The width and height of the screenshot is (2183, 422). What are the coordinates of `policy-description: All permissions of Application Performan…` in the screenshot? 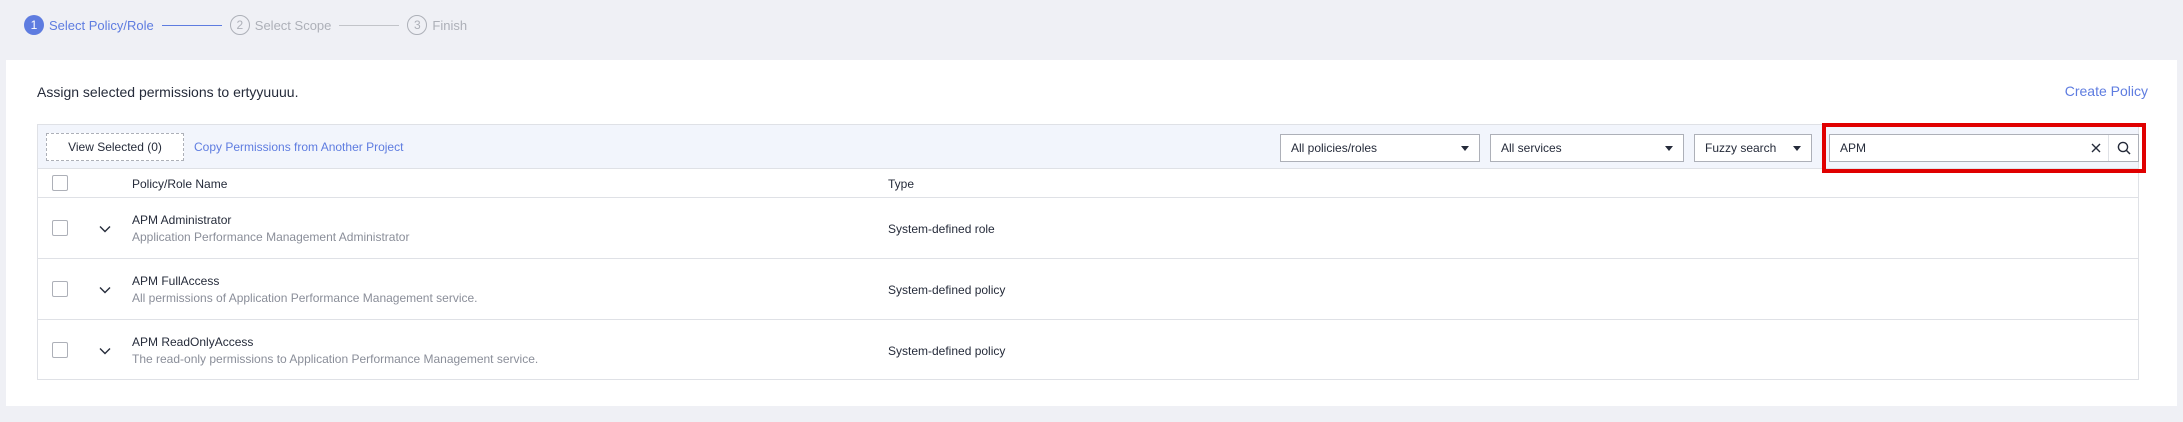 It's located at (305, 298).